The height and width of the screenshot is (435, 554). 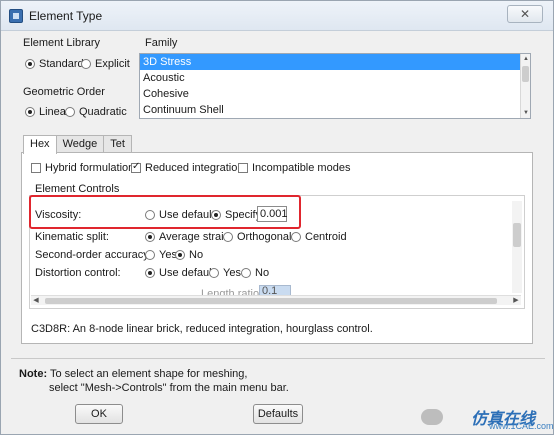 I want to click on second-order-yes: Yes, so click(x=161, y=255).